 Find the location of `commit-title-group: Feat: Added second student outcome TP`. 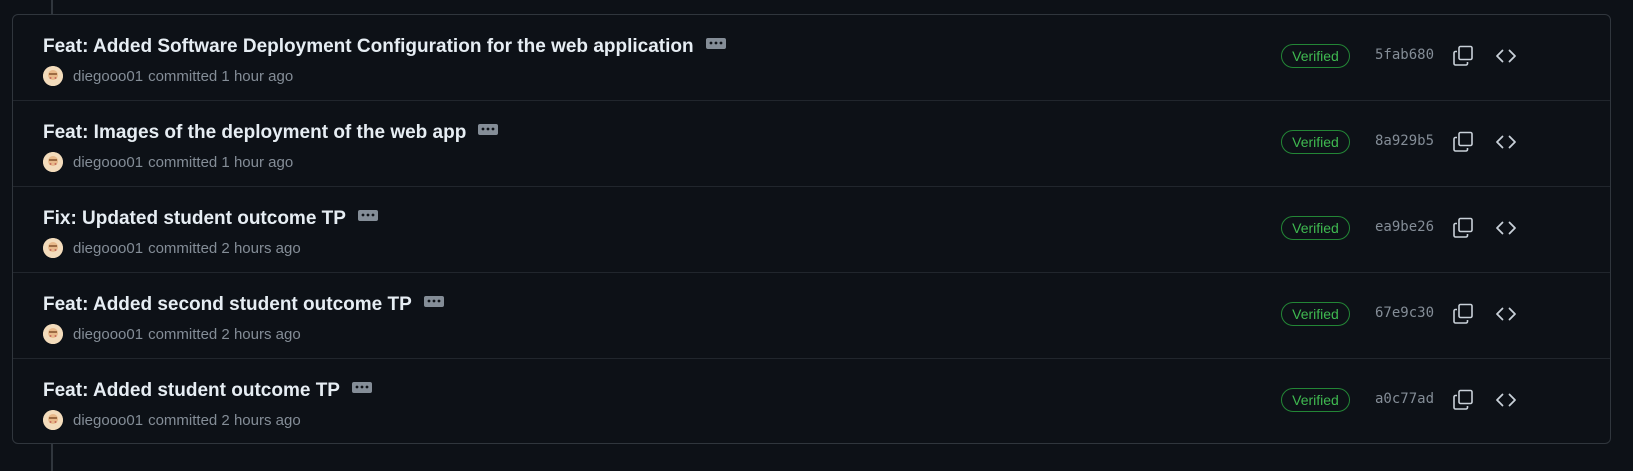

commit-title-group: Feat: Added second student outcome TP is located at coordinates (243, 305).